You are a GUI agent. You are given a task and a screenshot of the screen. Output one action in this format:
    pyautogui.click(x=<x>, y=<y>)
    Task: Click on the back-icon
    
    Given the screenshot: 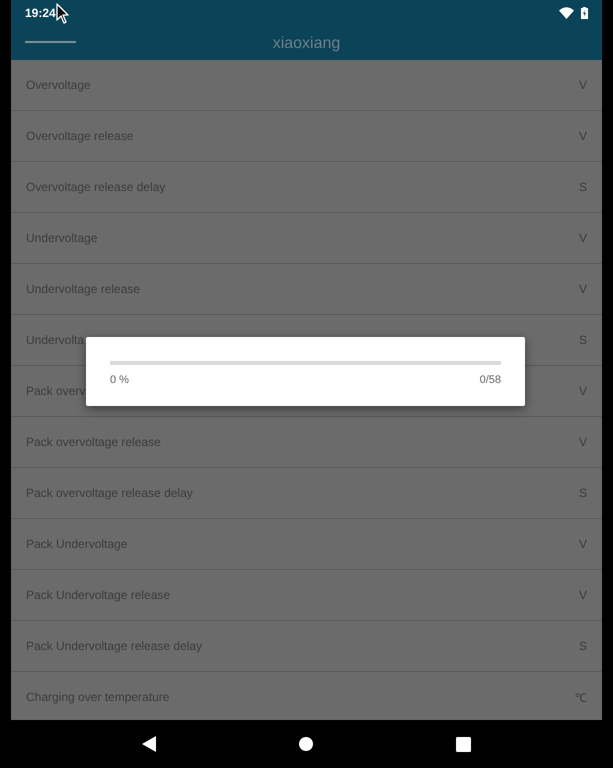 What is the action you would take?
    pyautogui.click(x=149, y=744)
    